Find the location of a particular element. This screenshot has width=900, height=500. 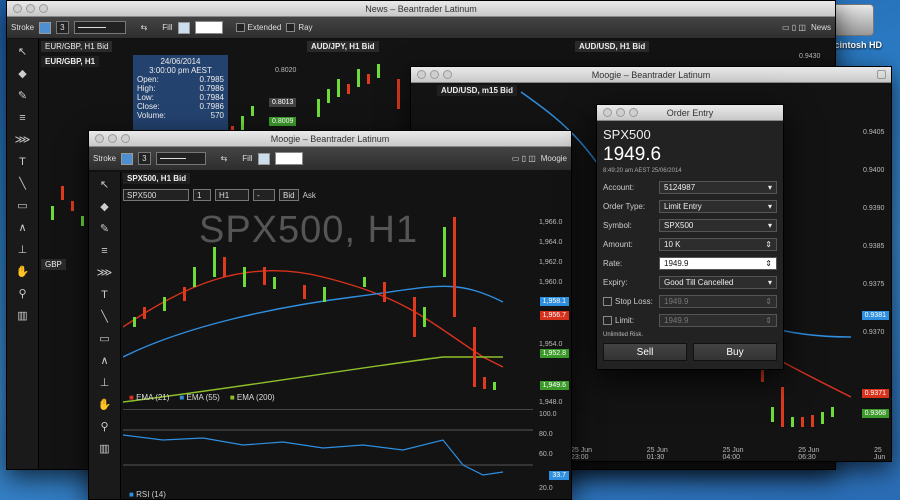

limit-field: 1949.9 ⇕ is located at coordinates (718, 320).